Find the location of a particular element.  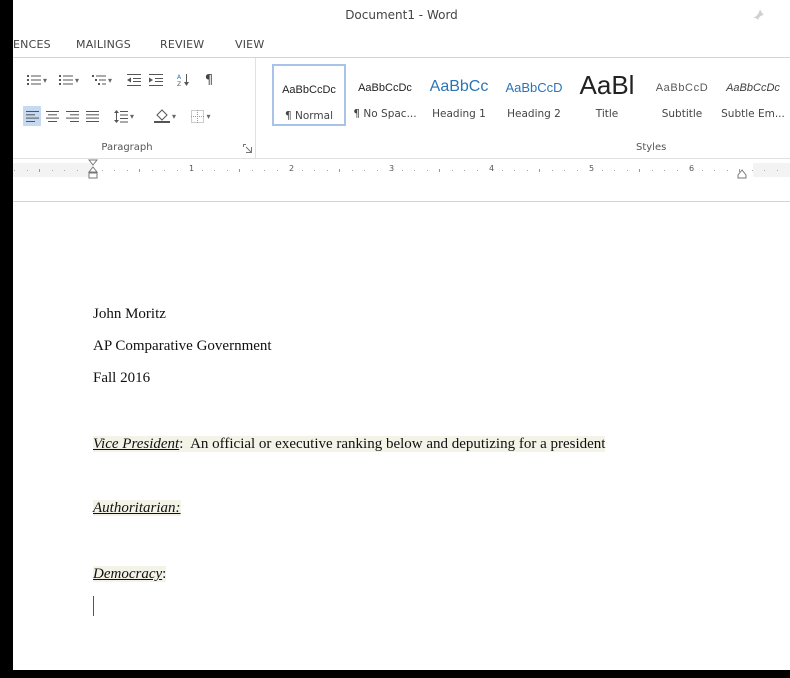

decrease-indent-button is located at coordinates (134, 80).